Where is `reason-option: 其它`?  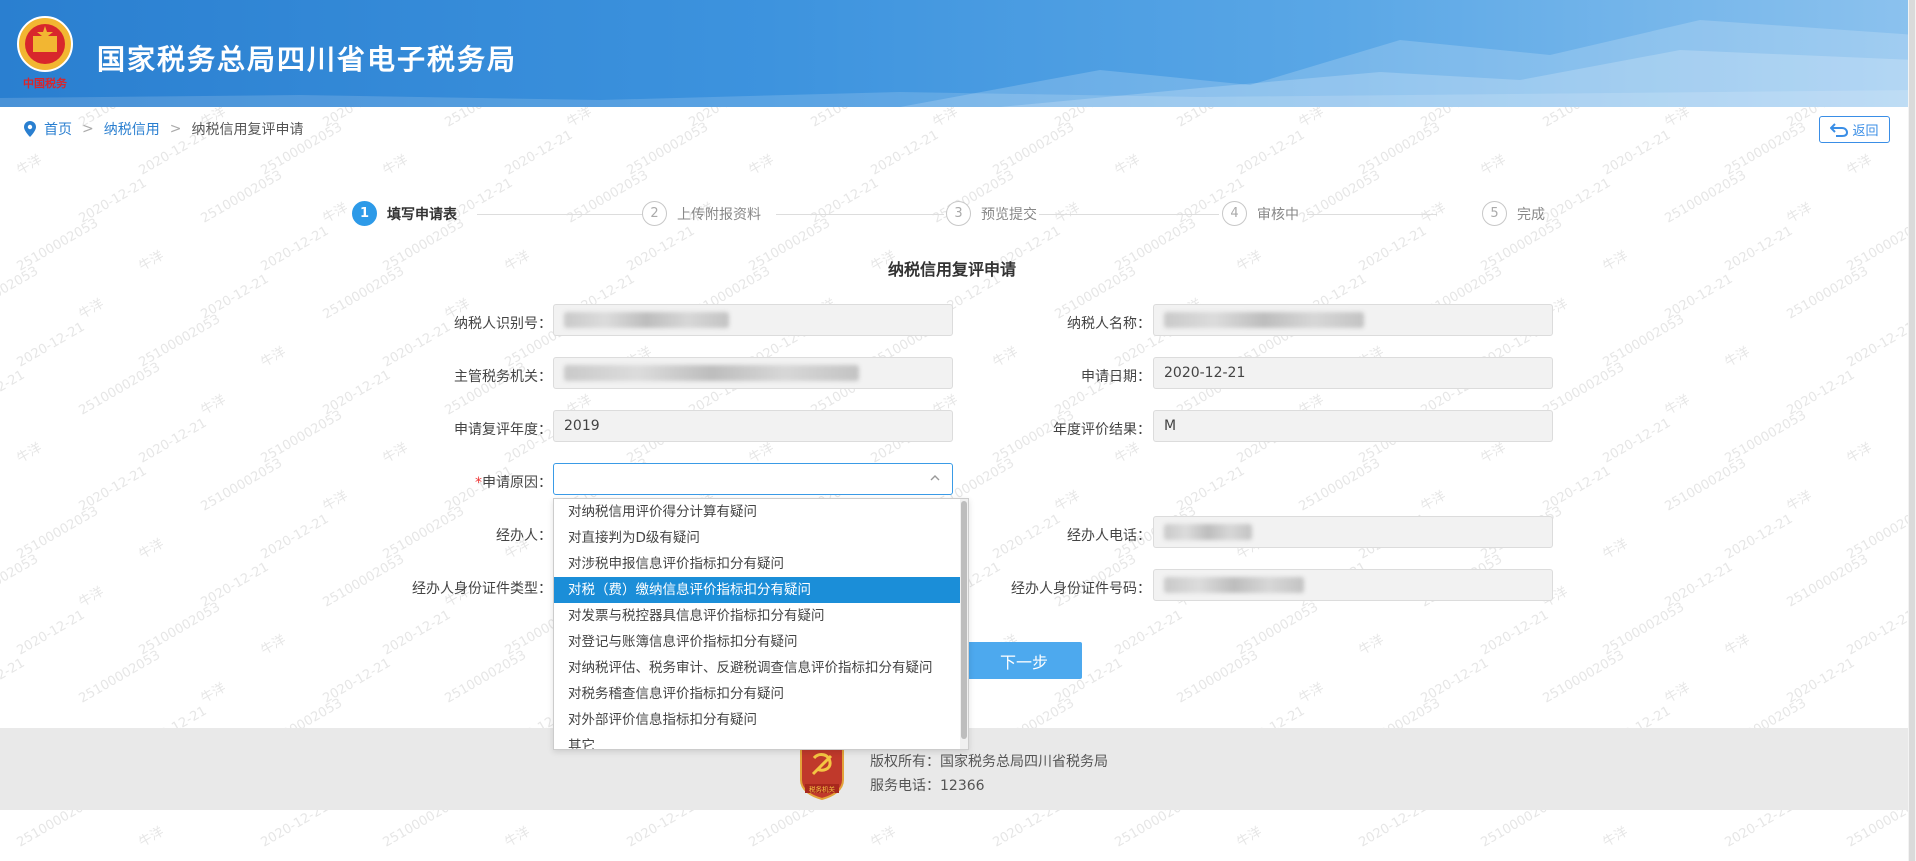 reason-option: 其它 is located at coordinates (761, 741).